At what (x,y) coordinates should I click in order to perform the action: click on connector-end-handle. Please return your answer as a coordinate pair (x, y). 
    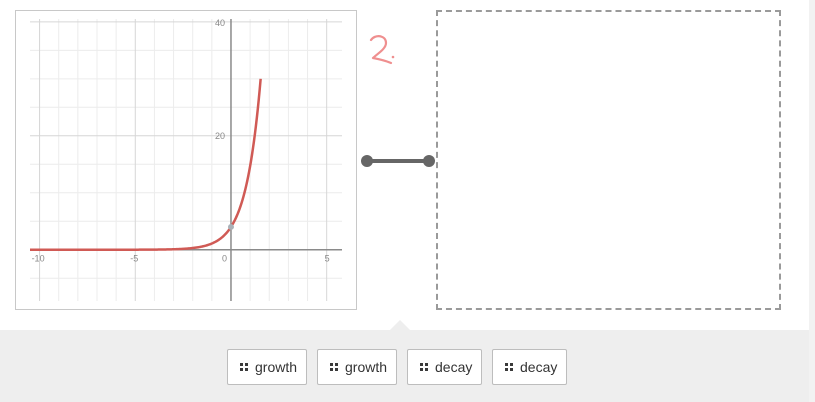
    Looking at the image, I should click on (429, 161).